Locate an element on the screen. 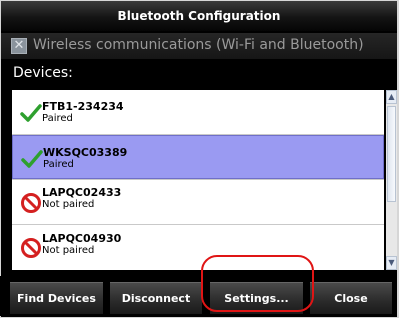  title-bar: Bluetooth Configuration is located at coordinates (199, 16).